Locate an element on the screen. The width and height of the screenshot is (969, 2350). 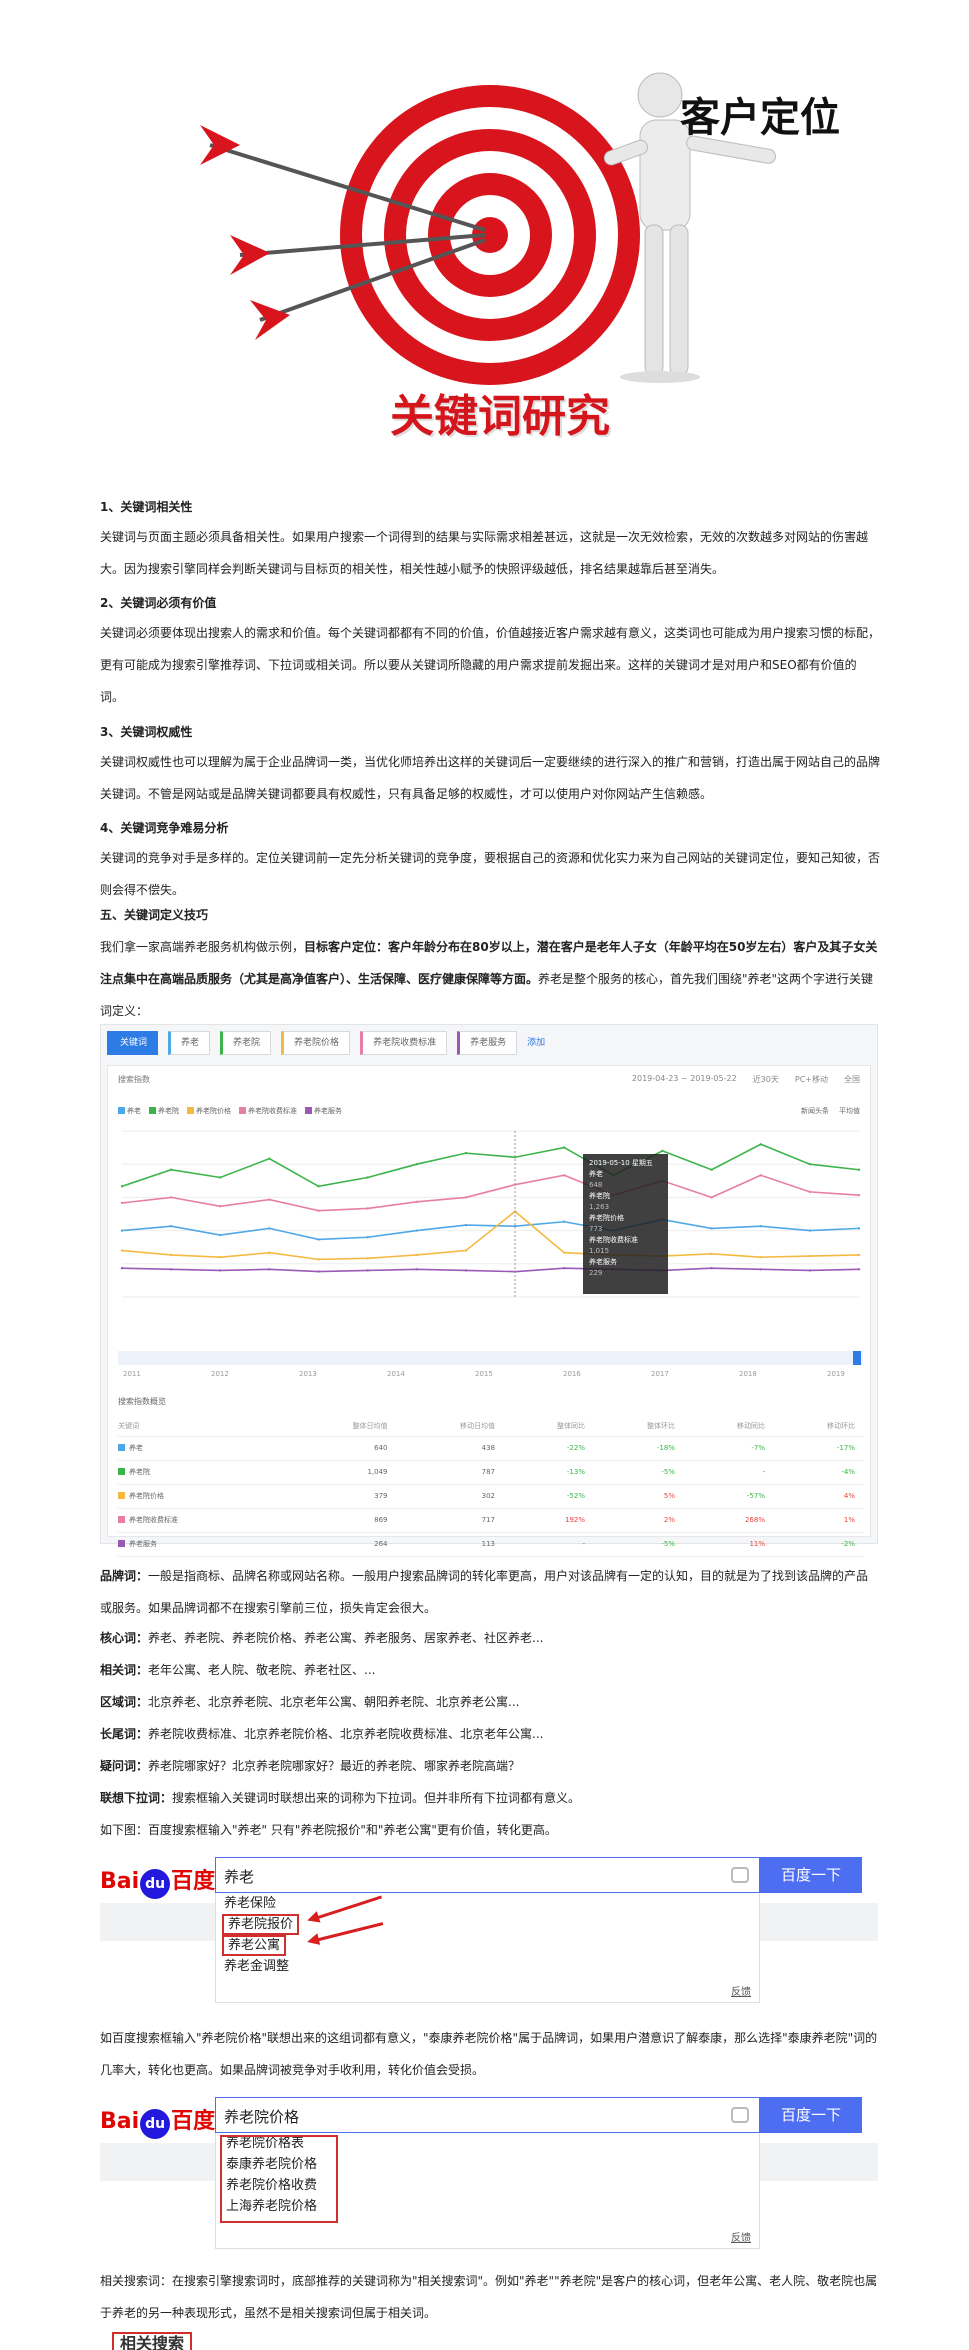
timeline-track is located at coordinates (490, 1358).